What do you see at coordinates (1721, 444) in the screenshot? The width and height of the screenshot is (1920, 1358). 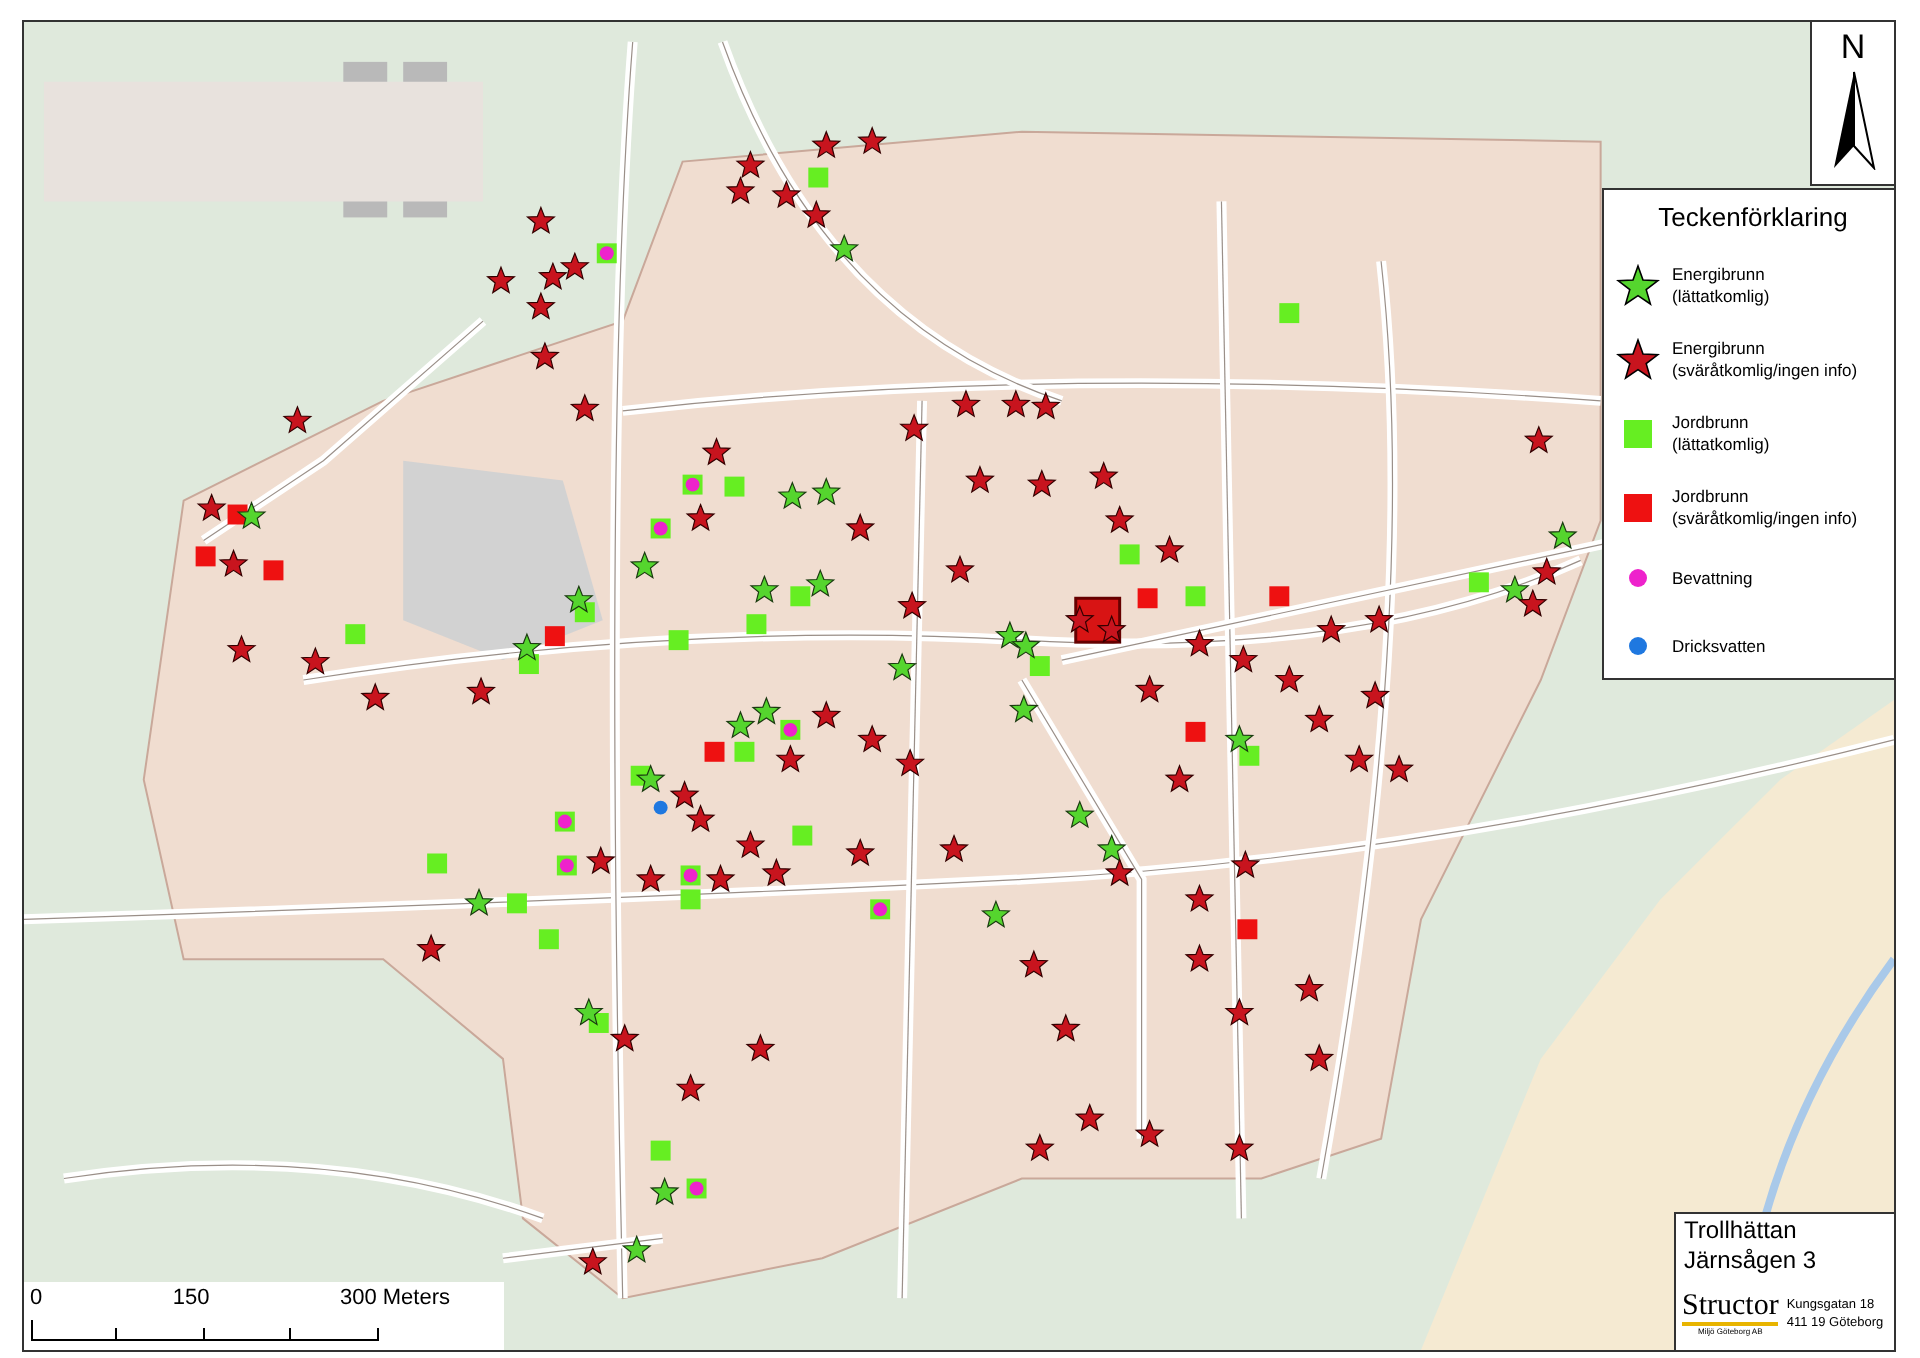 I see `legend-note: (lättatkomlig)` at bounding box center [1721, 444].